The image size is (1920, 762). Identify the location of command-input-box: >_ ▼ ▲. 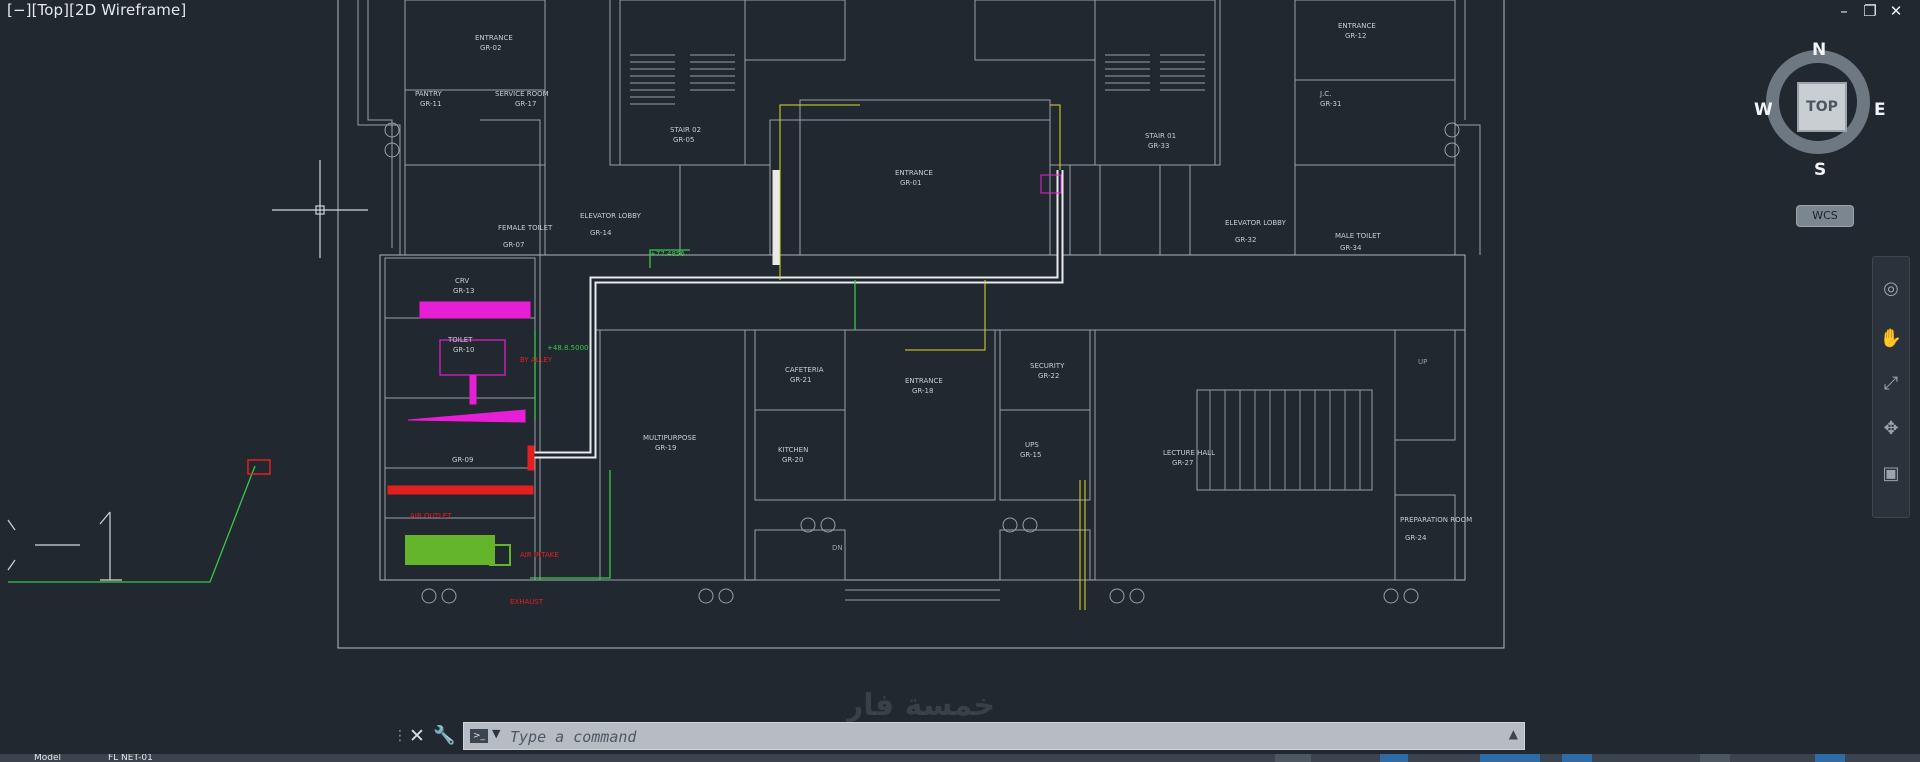
(994, 736).